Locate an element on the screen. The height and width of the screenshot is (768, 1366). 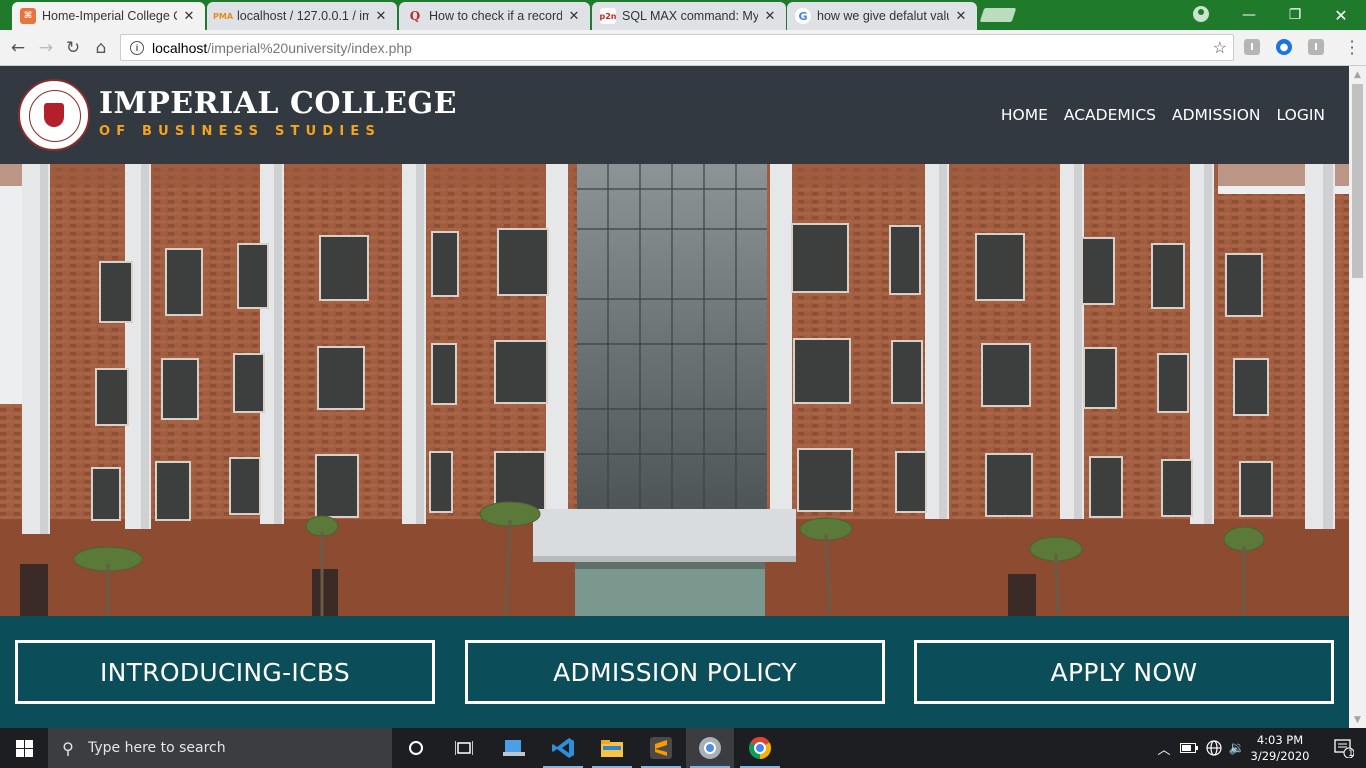
cortana-icon is located at coordinates (416, 748).